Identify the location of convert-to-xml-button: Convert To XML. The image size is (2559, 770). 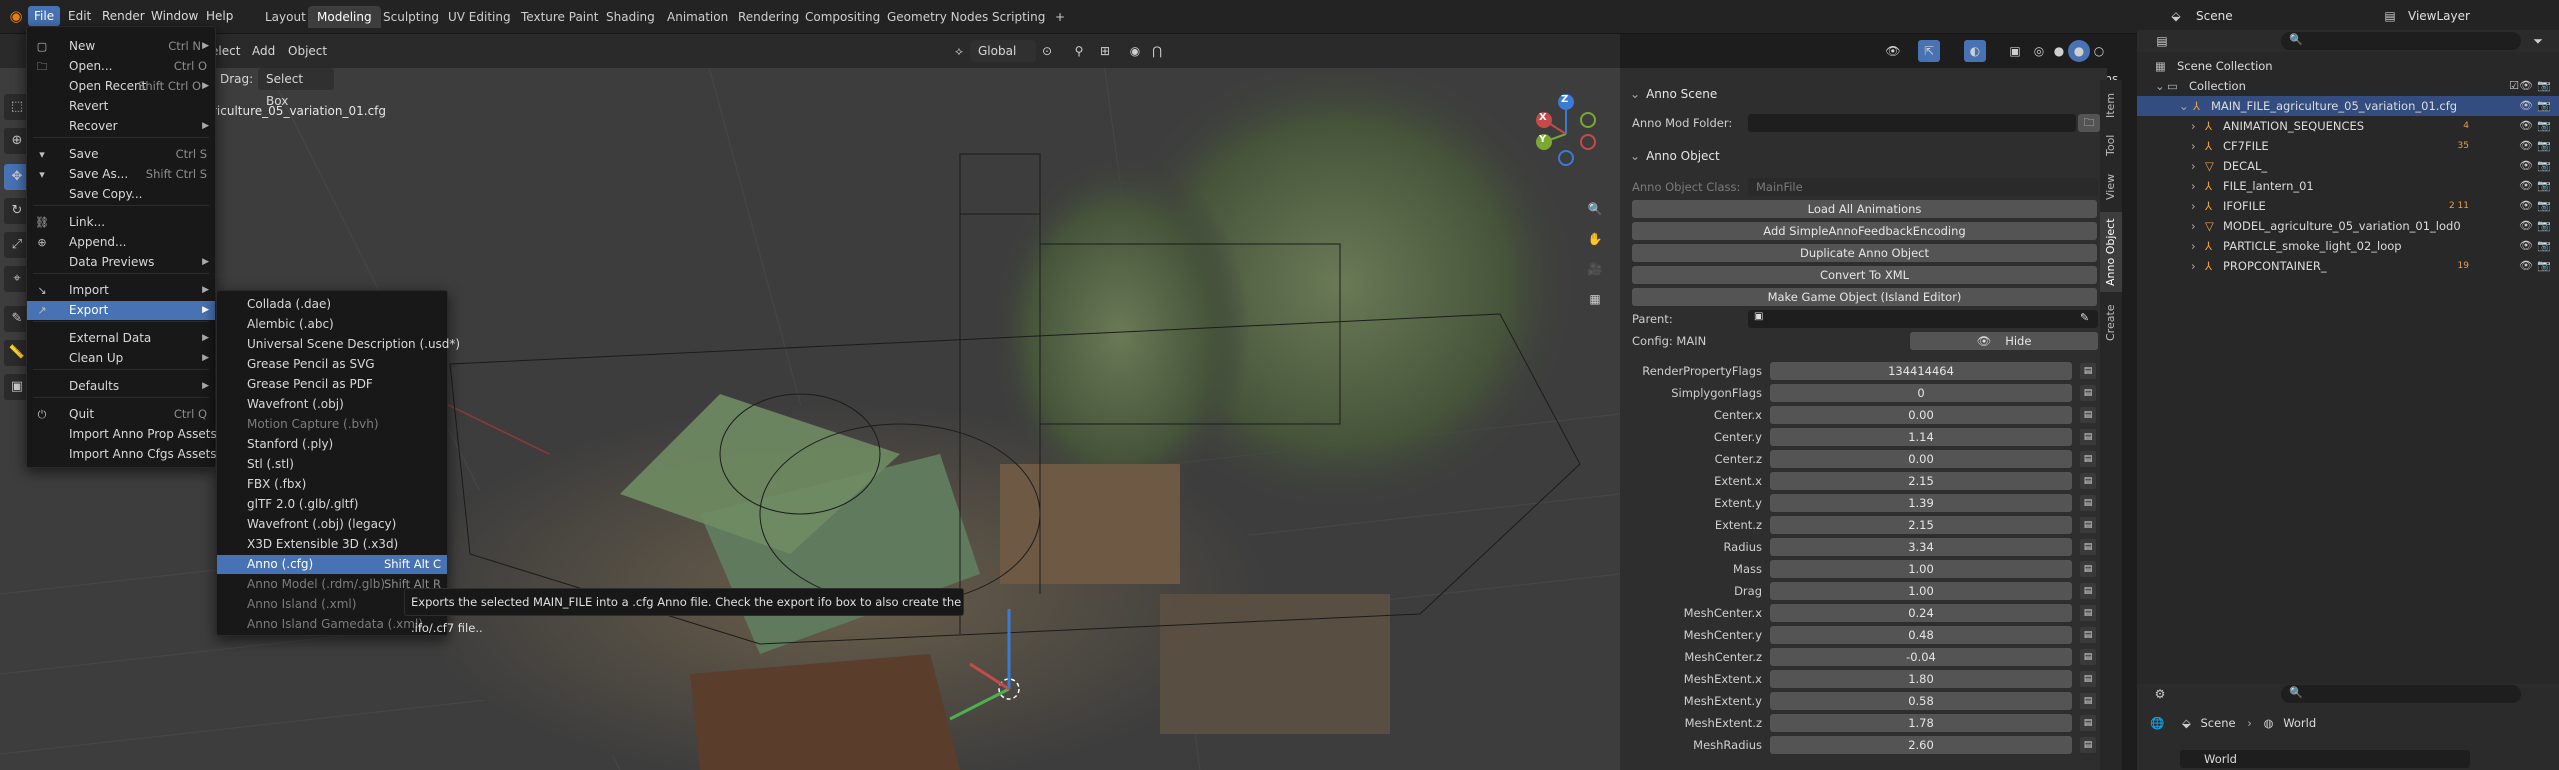
(1864, 275).